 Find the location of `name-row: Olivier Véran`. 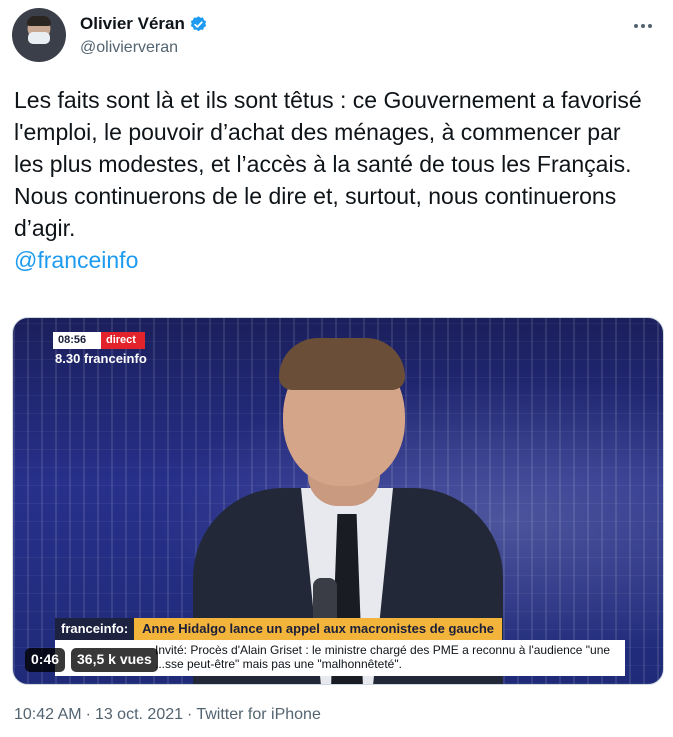

name-row: Olivier Véran is located at coordinates (144, 24).